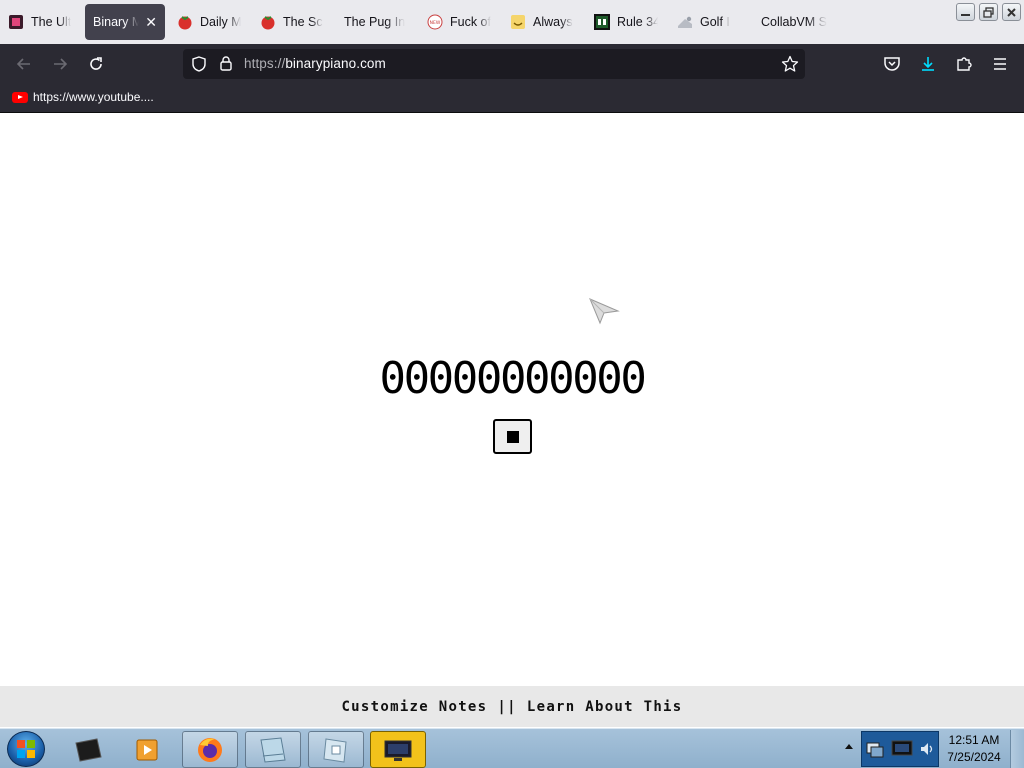 This screenshot has width=1024, height=768. I want to click on emoji-favicon-icon, so click(518, 22).